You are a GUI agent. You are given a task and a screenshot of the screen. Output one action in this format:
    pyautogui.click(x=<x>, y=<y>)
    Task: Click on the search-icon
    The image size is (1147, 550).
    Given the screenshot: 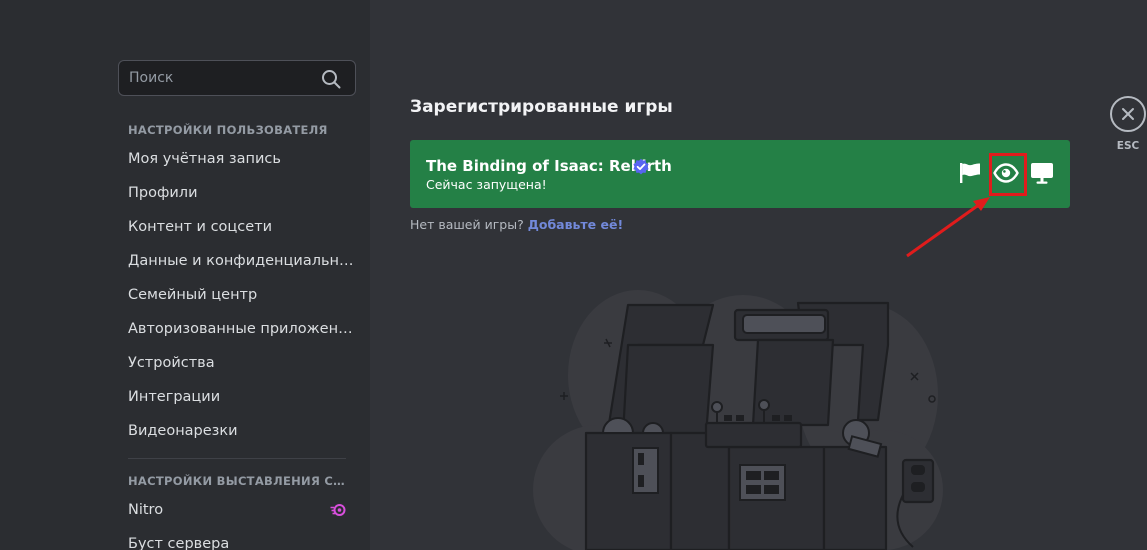 What is the action you would take?
    pyautogui.click(x=331, y=79)
    